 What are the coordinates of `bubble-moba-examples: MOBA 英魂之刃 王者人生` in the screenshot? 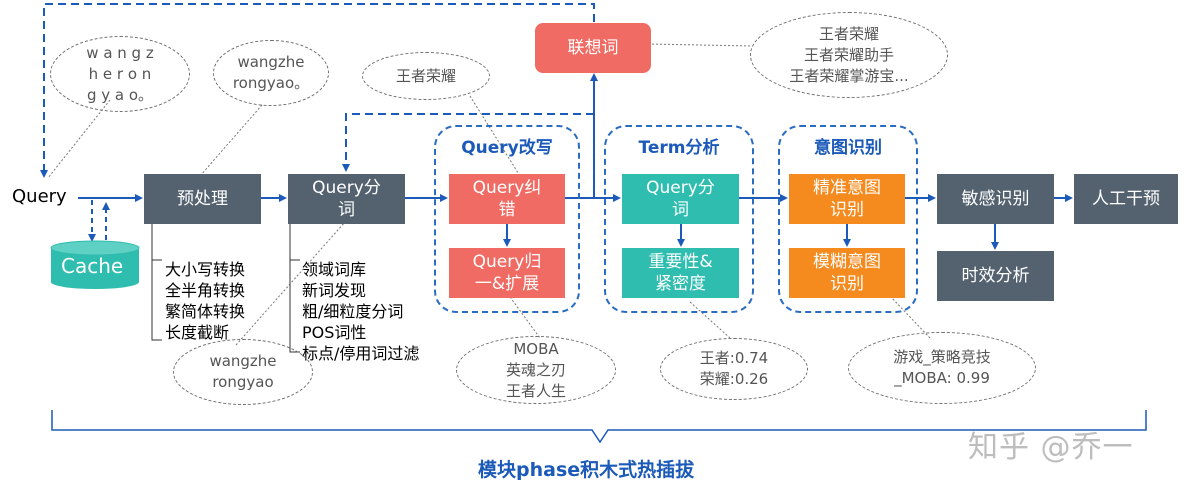 It's located at (536, 370).